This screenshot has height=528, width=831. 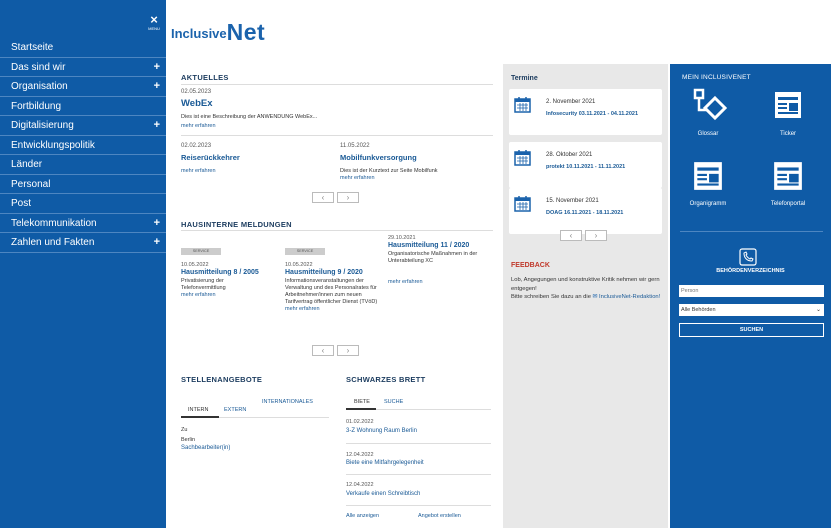 What do you see at coordinates (83, 106) in the screenshot?
I see `nav-item-fortbildung: Fortbildung` at bounding box center [83, 106].